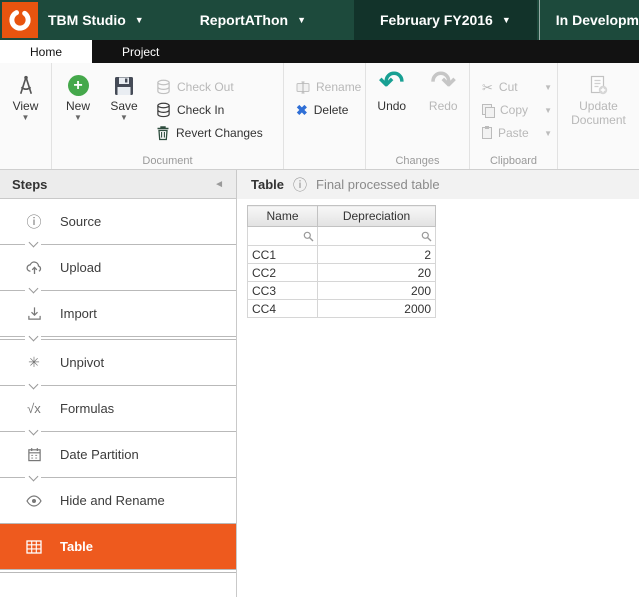  What do you see at coordinates (78, 97) in the screenshot?
I see `new-button: + New ▼` at bounding box center [78, 97].